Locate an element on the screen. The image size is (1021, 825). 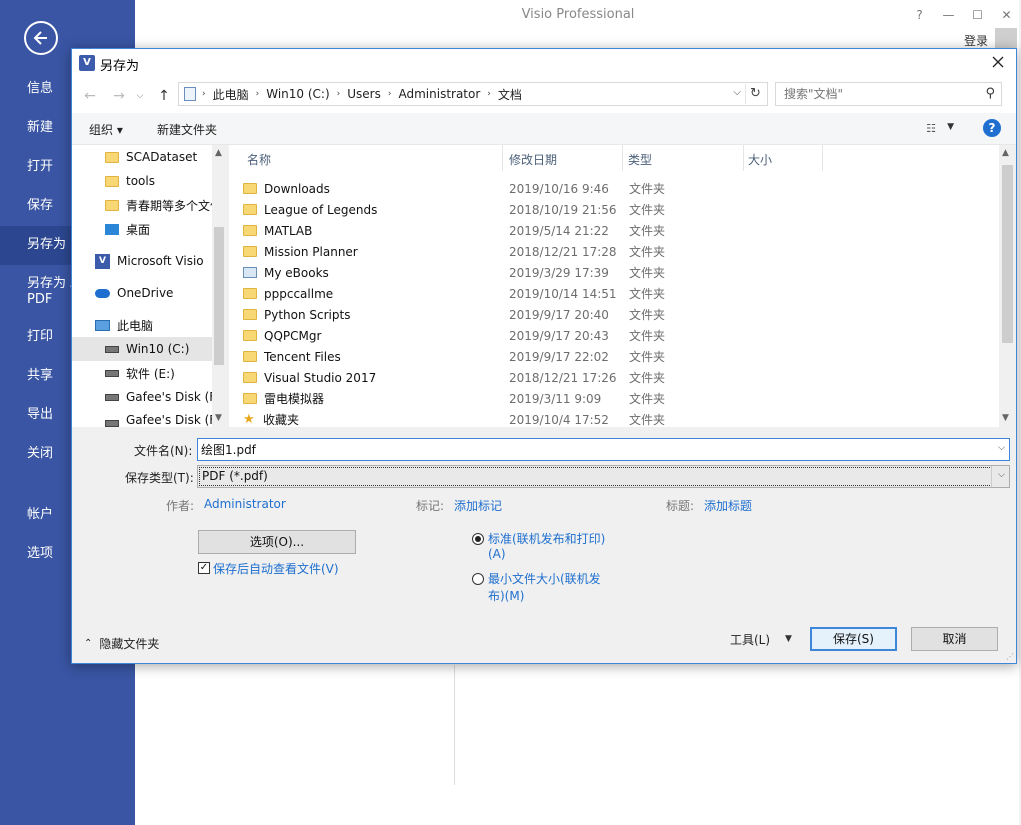
min-size-radio-label-line2: 布)(M) is located at coordinates (506, 595).